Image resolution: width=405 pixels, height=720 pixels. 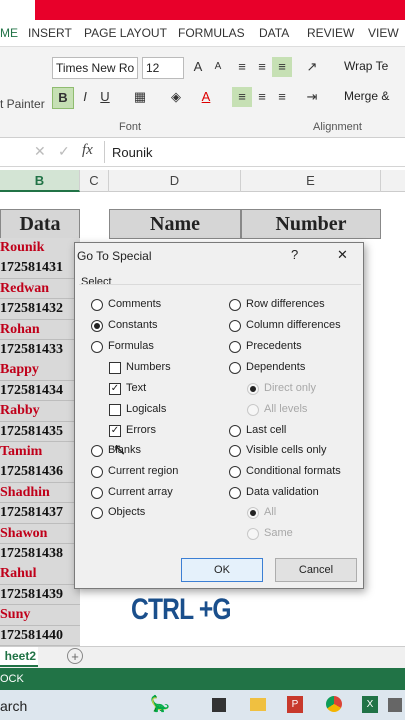 What do you see at coordinates (330, 33) in the screenshot?
I see `tab-review: REVIEW` at bounding box center [330, 33].